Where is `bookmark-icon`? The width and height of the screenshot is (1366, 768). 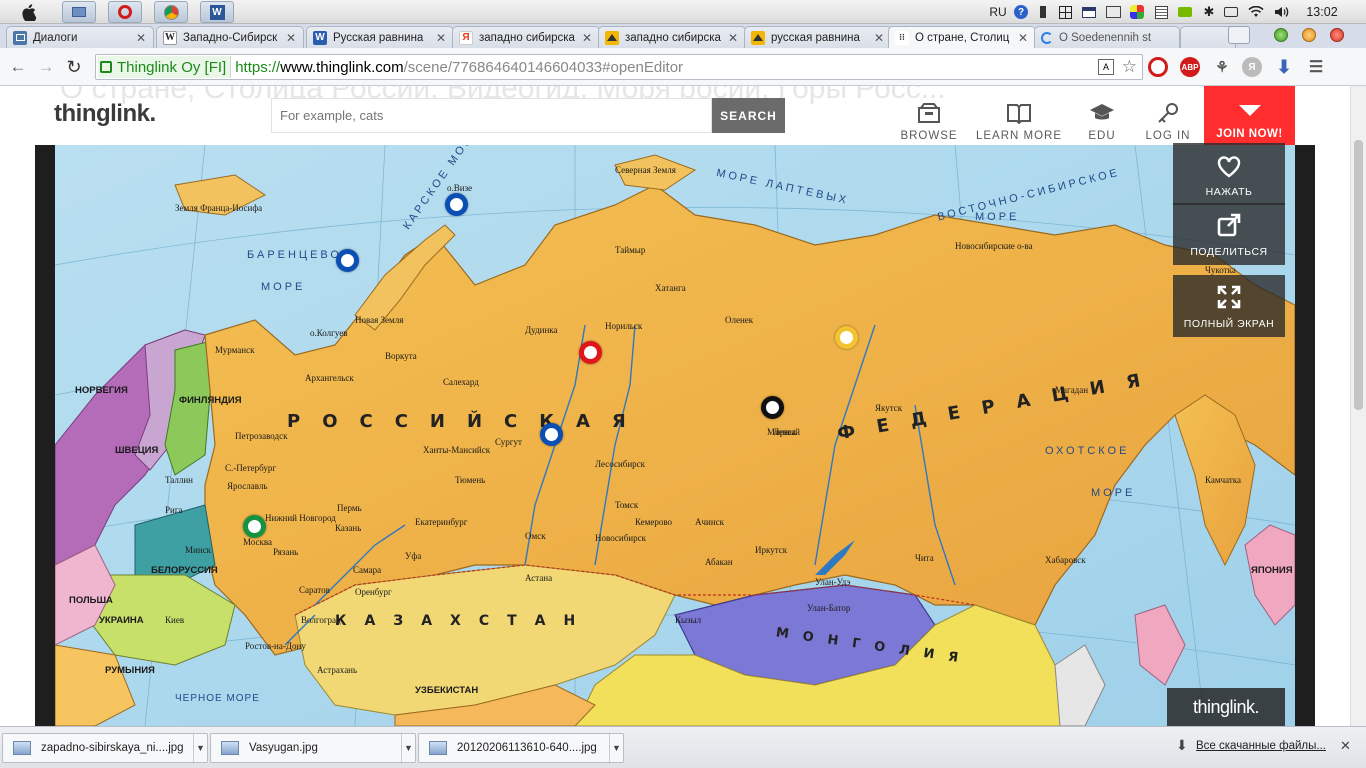 bookmark-icon is located at coordinates (1043, 12).